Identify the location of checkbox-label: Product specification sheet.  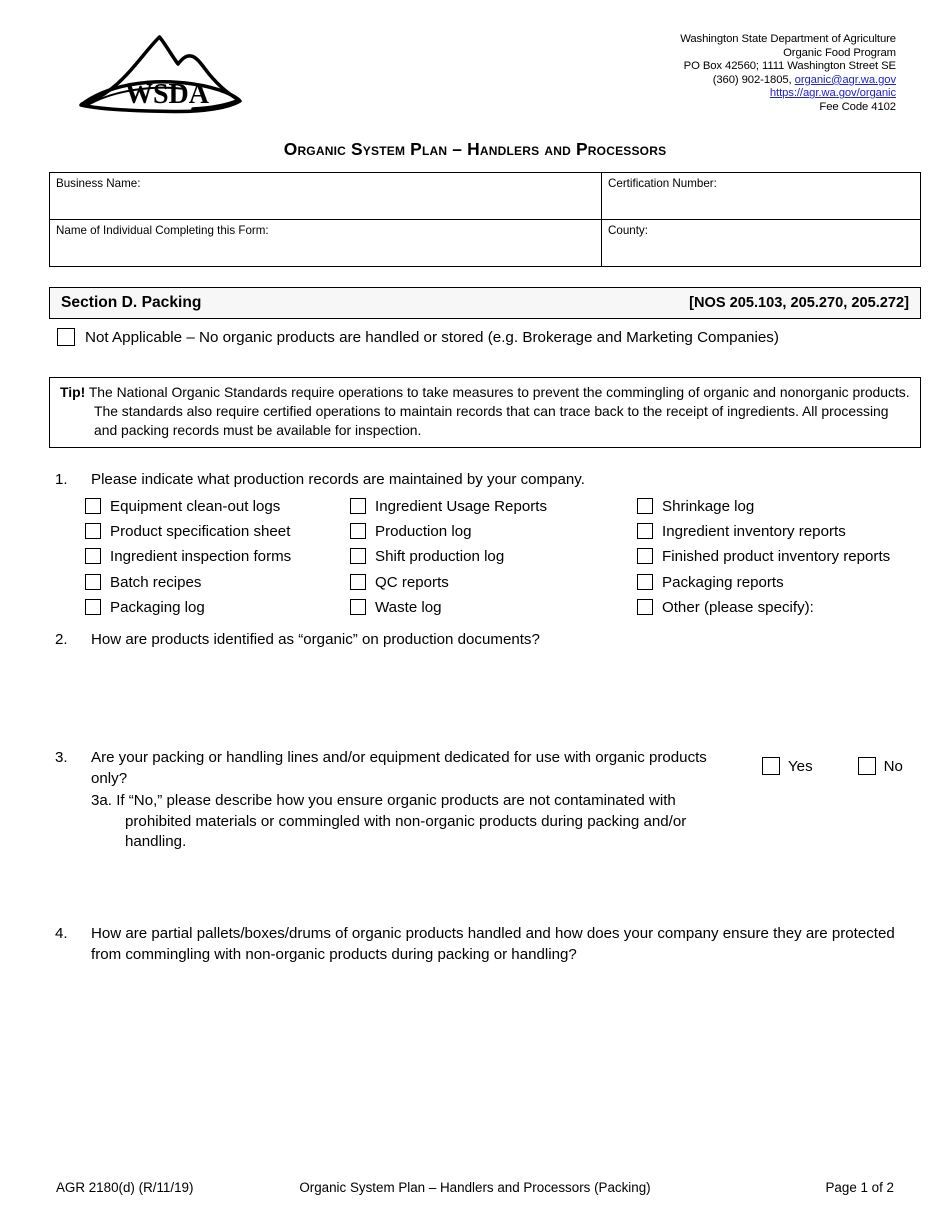
(200, 532).